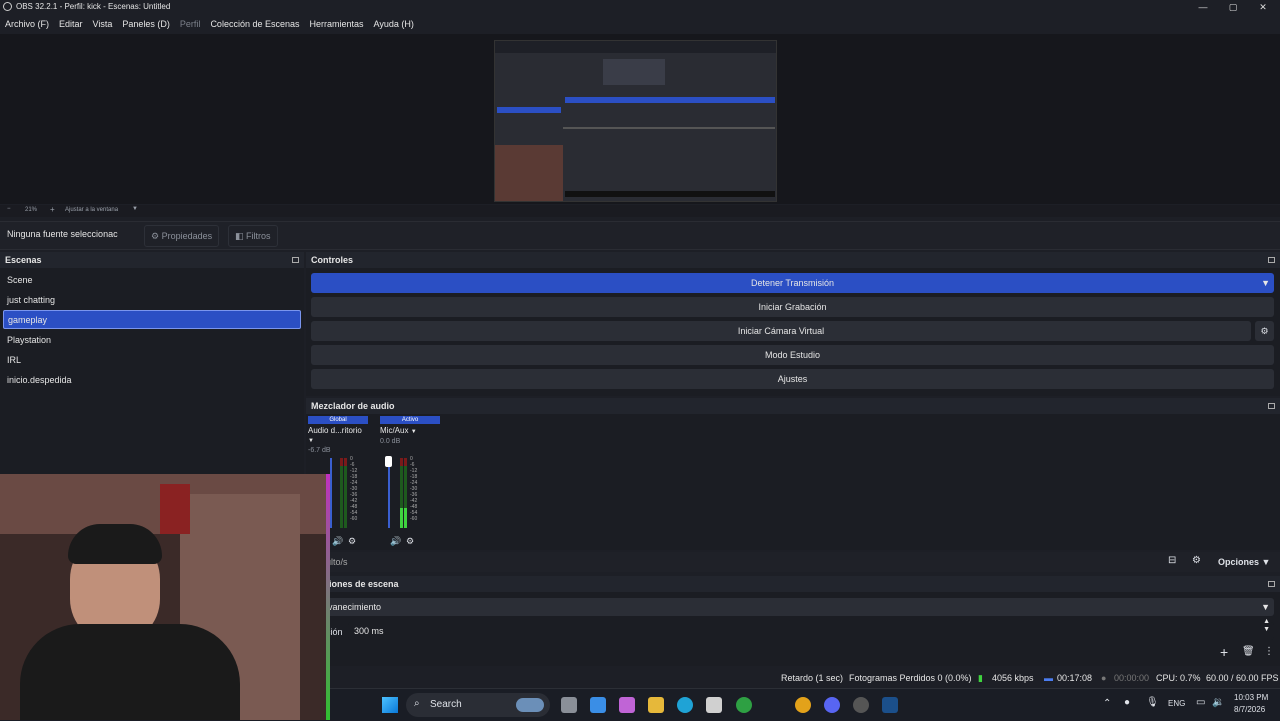 This screenshot has width=1280, height=721. What do you see at coordinates (414, 489) in the screenshot?
I see `meter-scale: 0 -6 -12 -18 -24 -30 -36 -42 -48 -54 -60` at bounding box center [414, 489].